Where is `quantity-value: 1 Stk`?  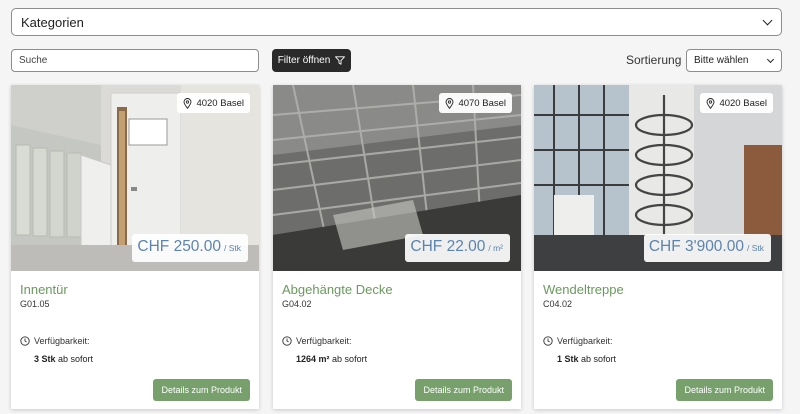
quantity-value: 1 Stk is located at coordinates (568, 359).